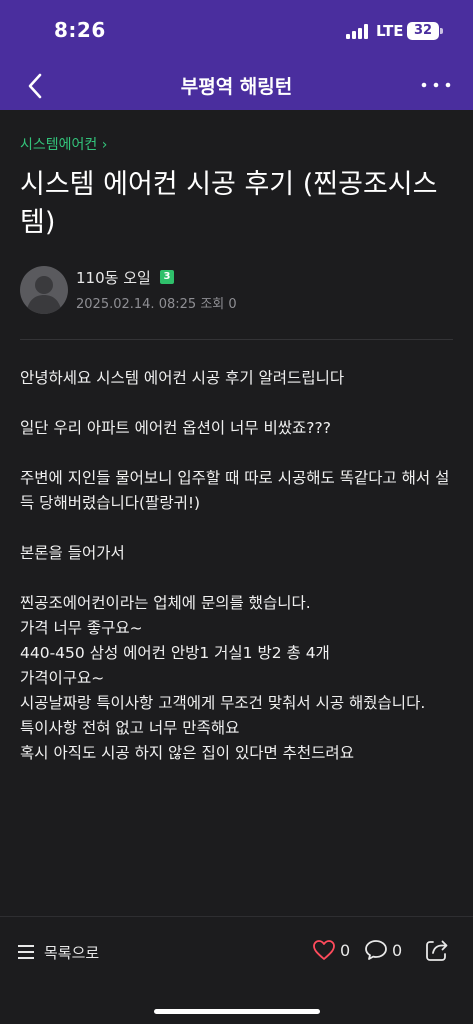 Image resolution: width=473 pixels, height=1024 pixels. What do you see at coordinates (324, 950) in the screenshot?
I see `heart-icon` at bounding box center [324, 950].